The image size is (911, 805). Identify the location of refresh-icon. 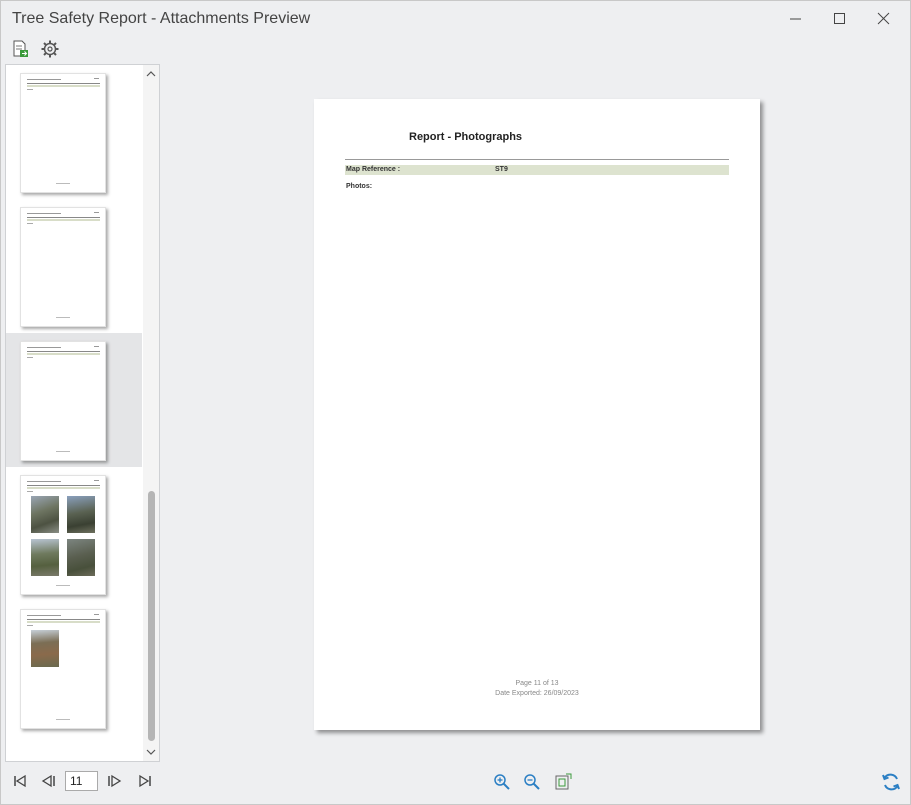
(891, 782).